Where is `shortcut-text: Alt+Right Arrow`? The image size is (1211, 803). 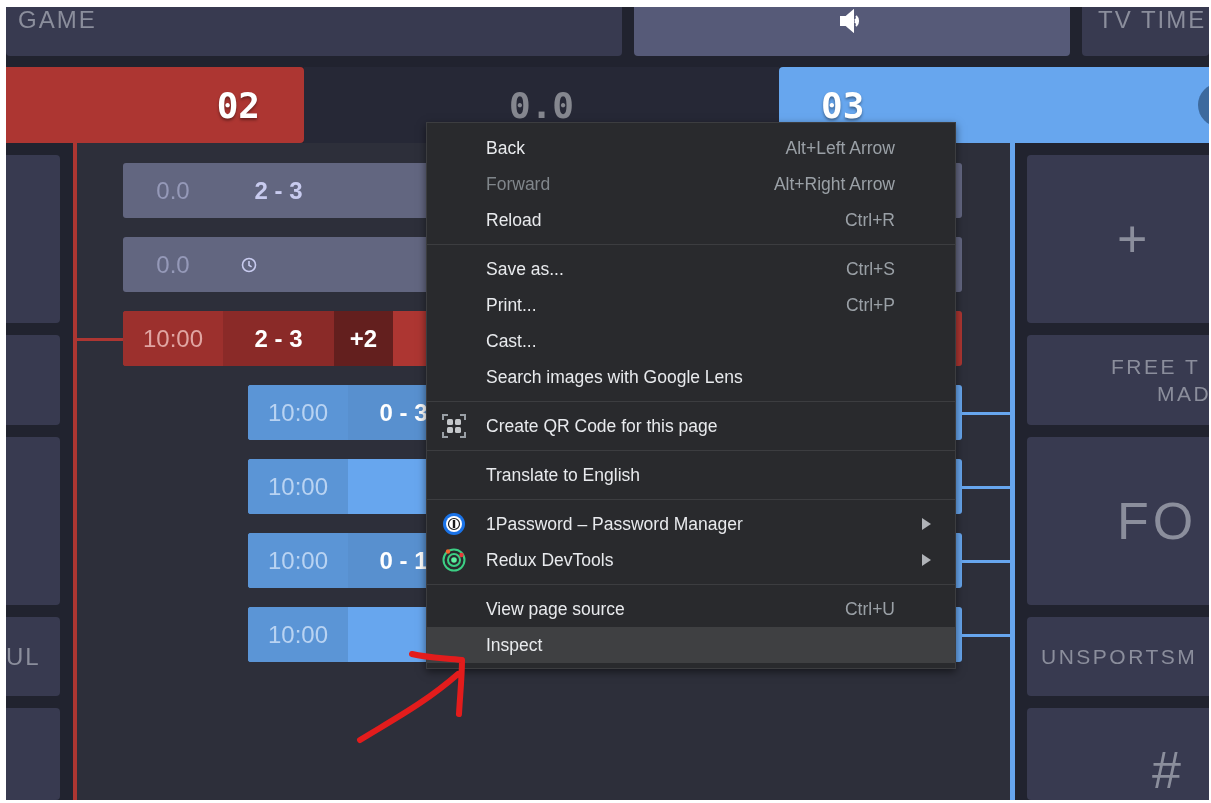 shortcut-text: Alt+Right Arrow is located at coordinates (834, 184).